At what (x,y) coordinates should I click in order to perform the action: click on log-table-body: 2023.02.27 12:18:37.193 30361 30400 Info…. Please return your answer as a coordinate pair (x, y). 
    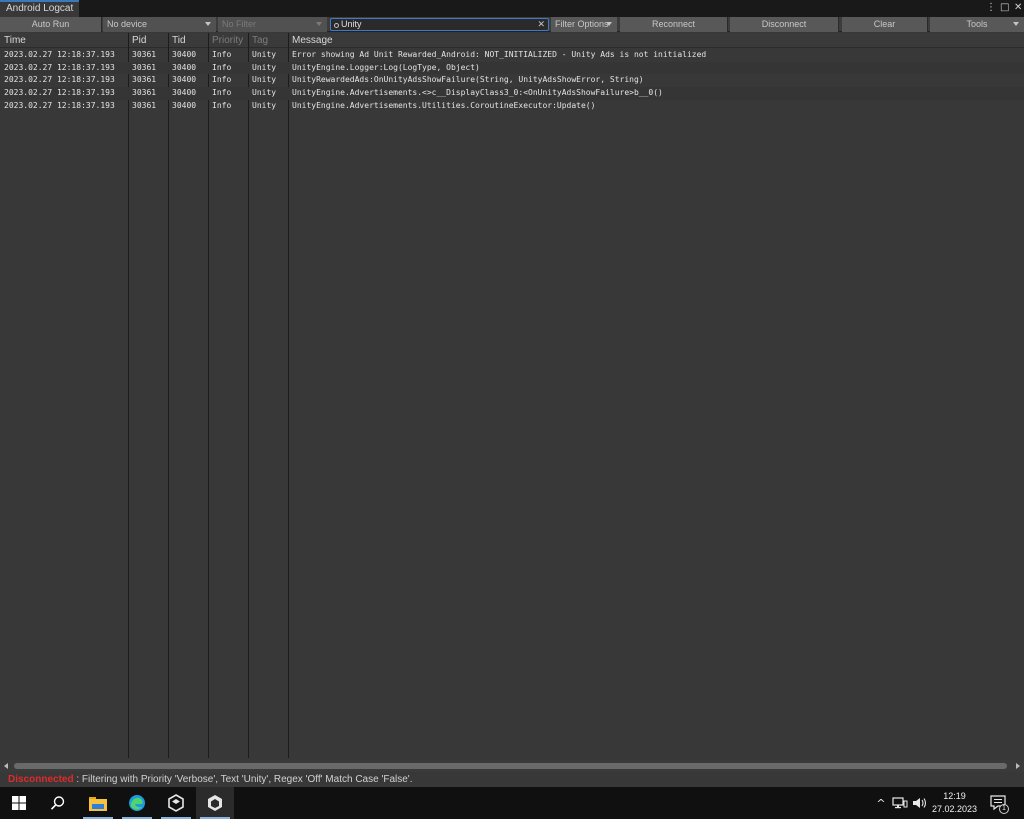
    Looking at the image, I should click on (512, 80).